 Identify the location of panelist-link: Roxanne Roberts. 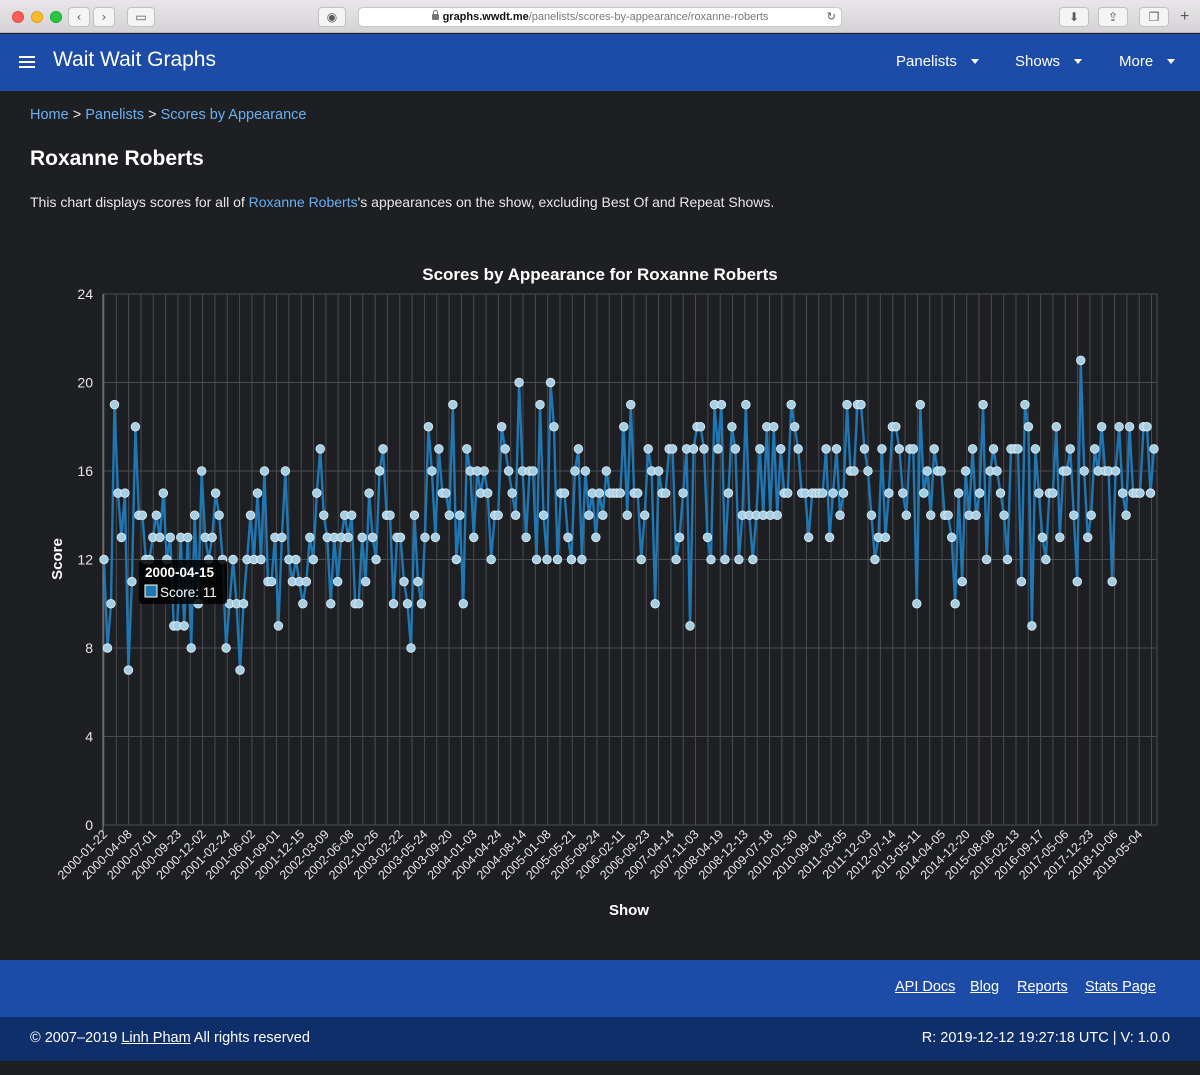
(303, 202).